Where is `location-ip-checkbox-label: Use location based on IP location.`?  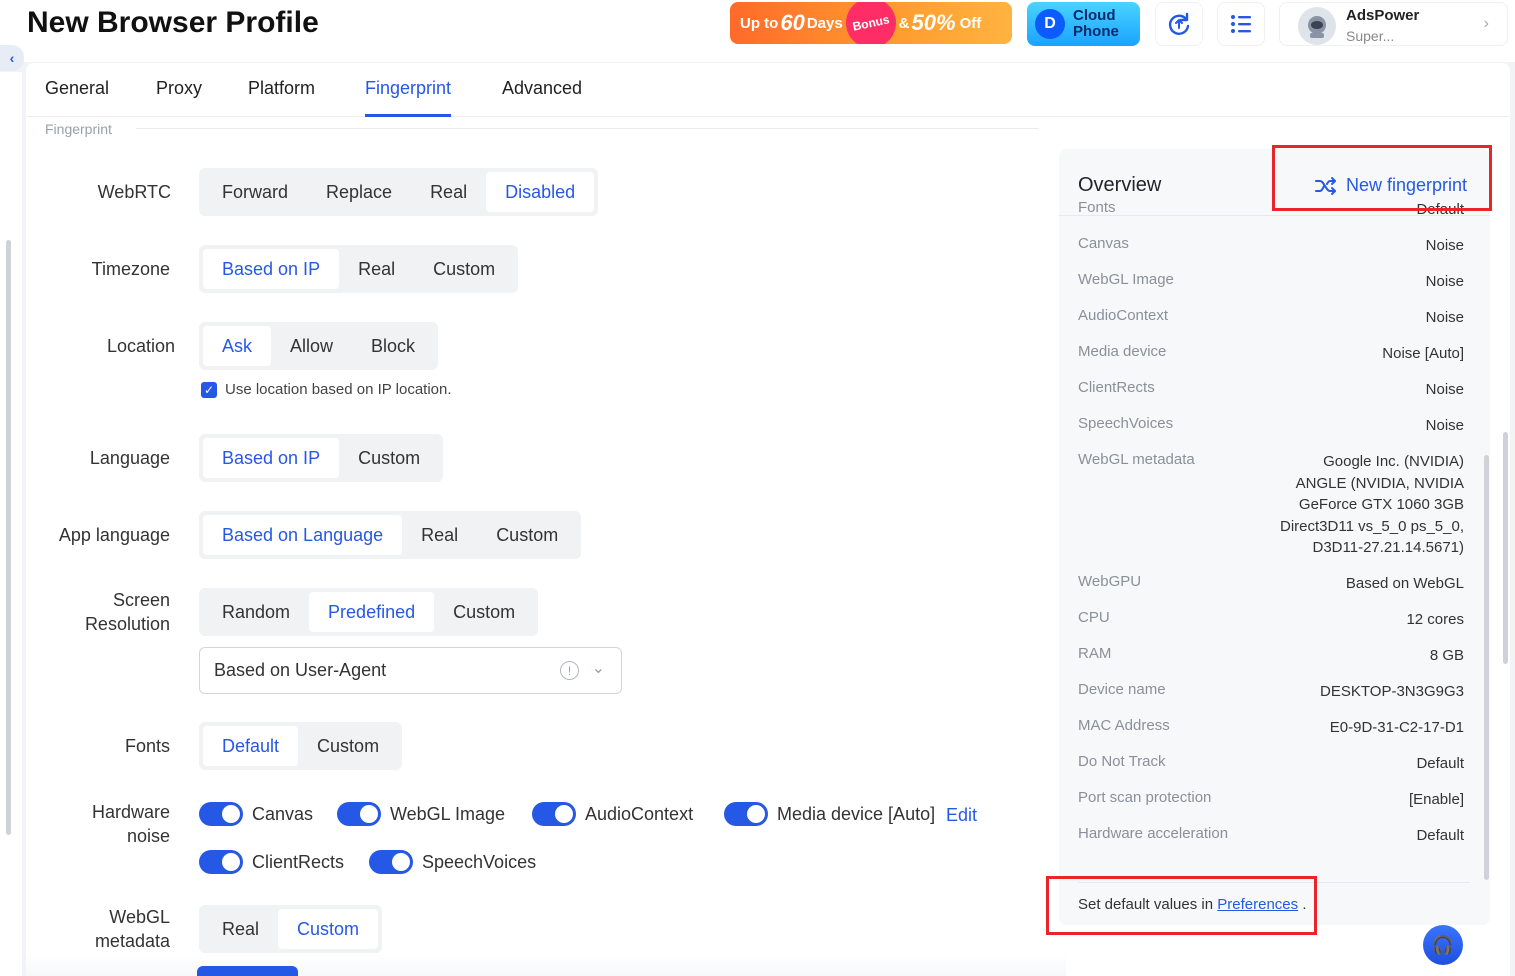 location-ip-checkbox-label: Use location based on IP location. is located at coordinates (338, 389).